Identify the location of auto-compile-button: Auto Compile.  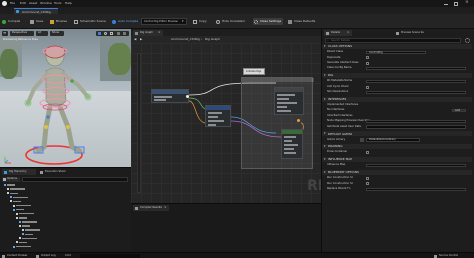
(125, 21).